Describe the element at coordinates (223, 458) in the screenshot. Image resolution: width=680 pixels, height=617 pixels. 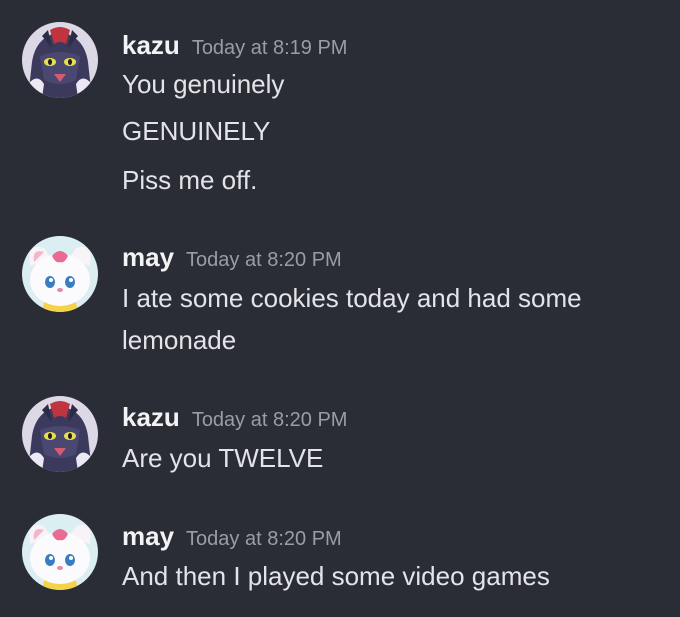
I see `message-text: Are you TWELVE` at that location.